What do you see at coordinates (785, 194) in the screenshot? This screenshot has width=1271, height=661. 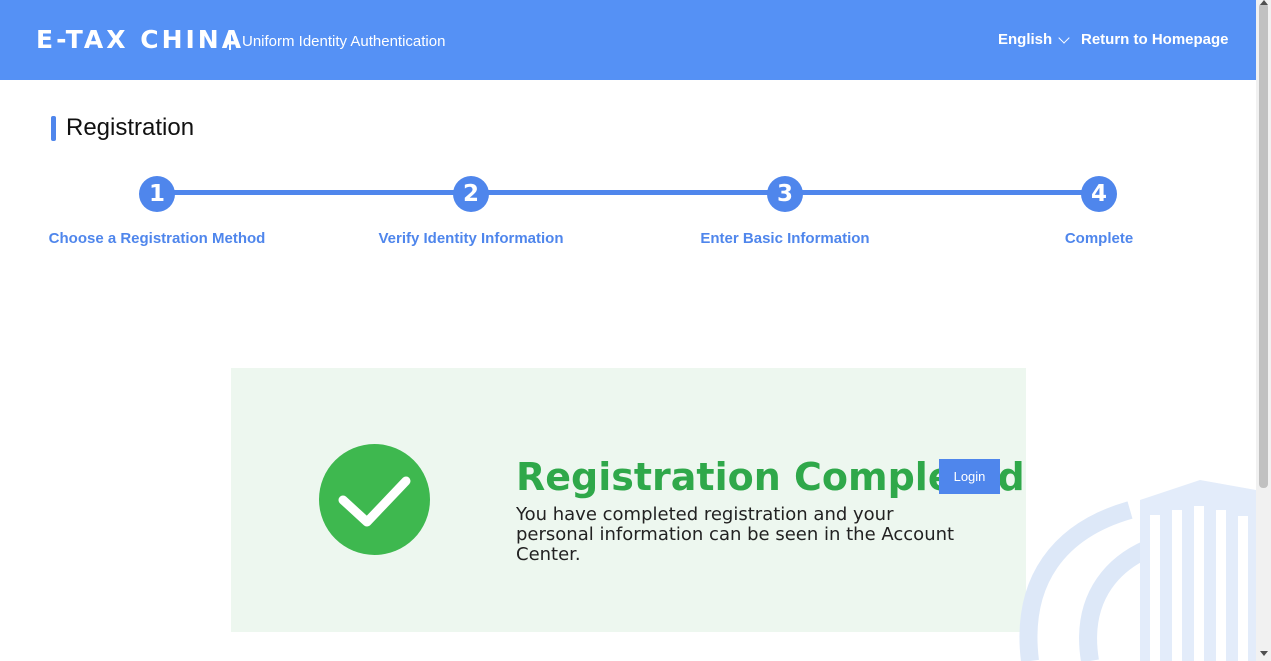 I see `step-3-circle: 3` at bounding box center [785, 194].